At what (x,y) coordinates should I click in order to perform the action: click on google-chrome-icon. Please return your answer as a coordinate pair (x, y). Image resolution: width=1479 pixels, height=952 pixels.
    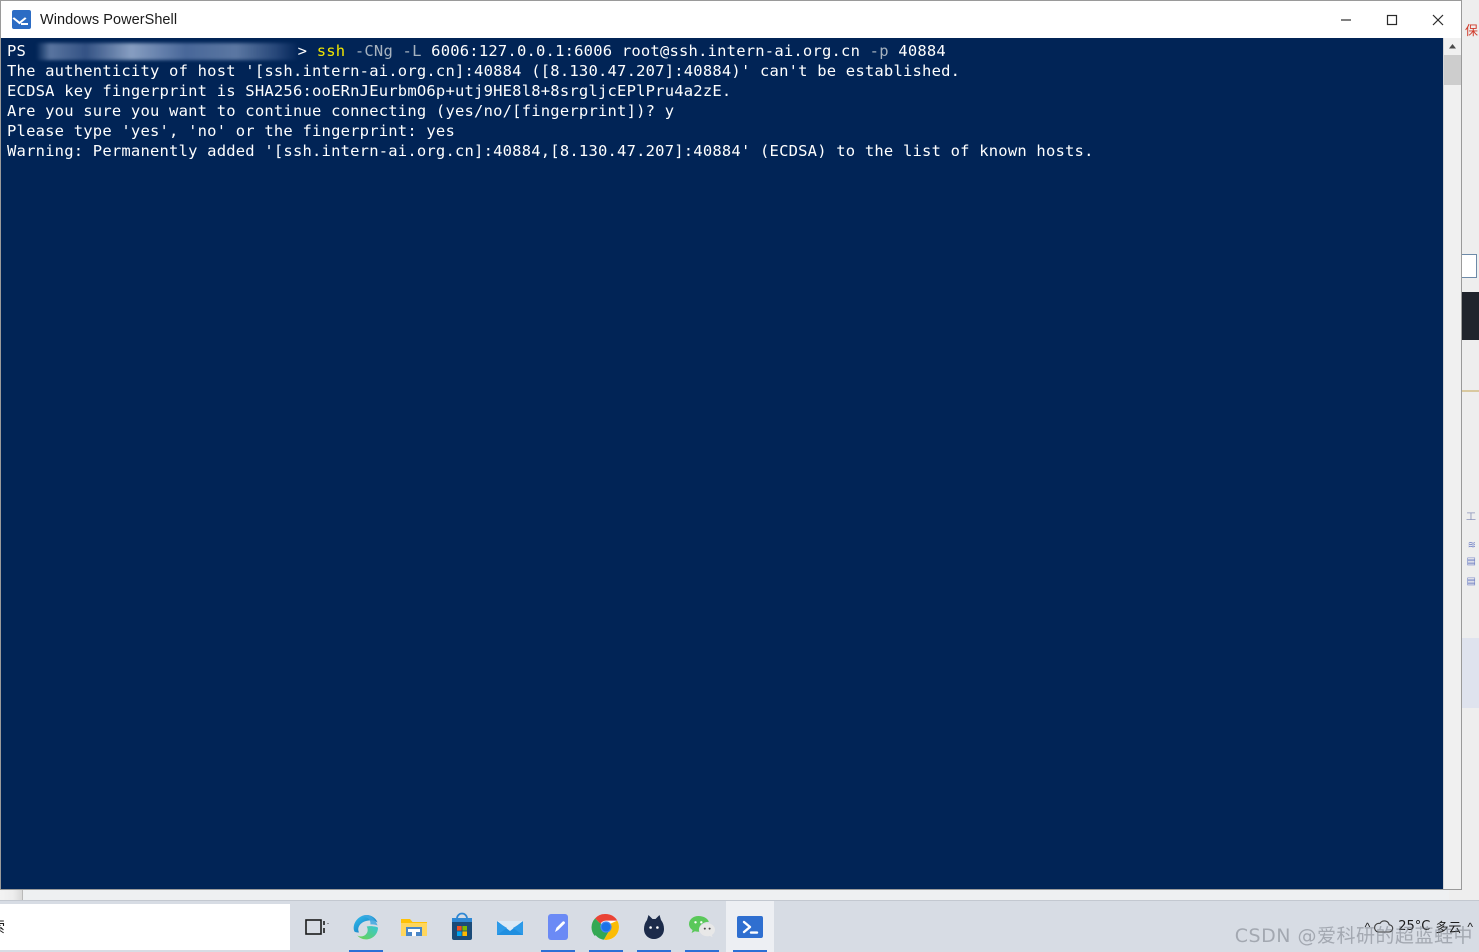
    Looking at the image, I should click on (605, 926).